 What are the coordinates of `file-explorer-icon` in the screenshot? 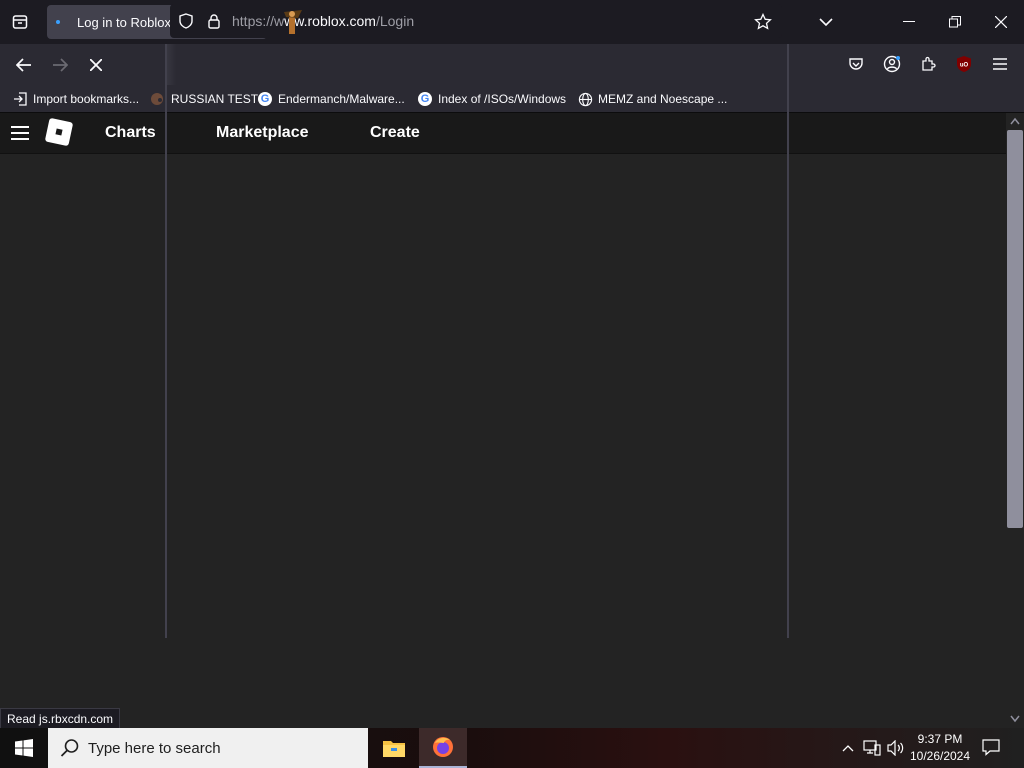 It's located at (394, 748).